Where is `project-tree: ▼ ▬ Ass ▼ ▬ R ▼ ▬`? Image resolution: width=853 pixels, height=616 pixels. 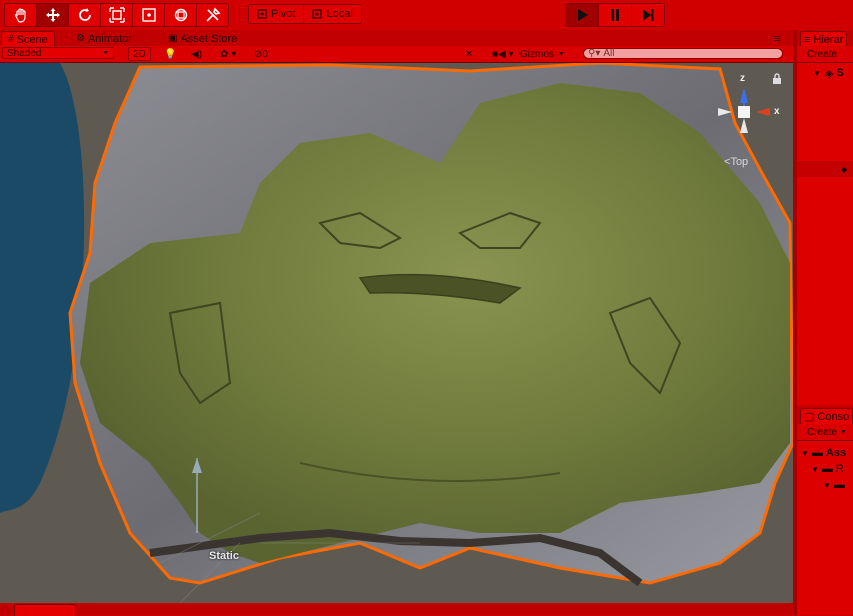
project-tree: ▼ ▬ Ass ▼ ▬ R ▼ ▬ is located at coordinates (825, 528).